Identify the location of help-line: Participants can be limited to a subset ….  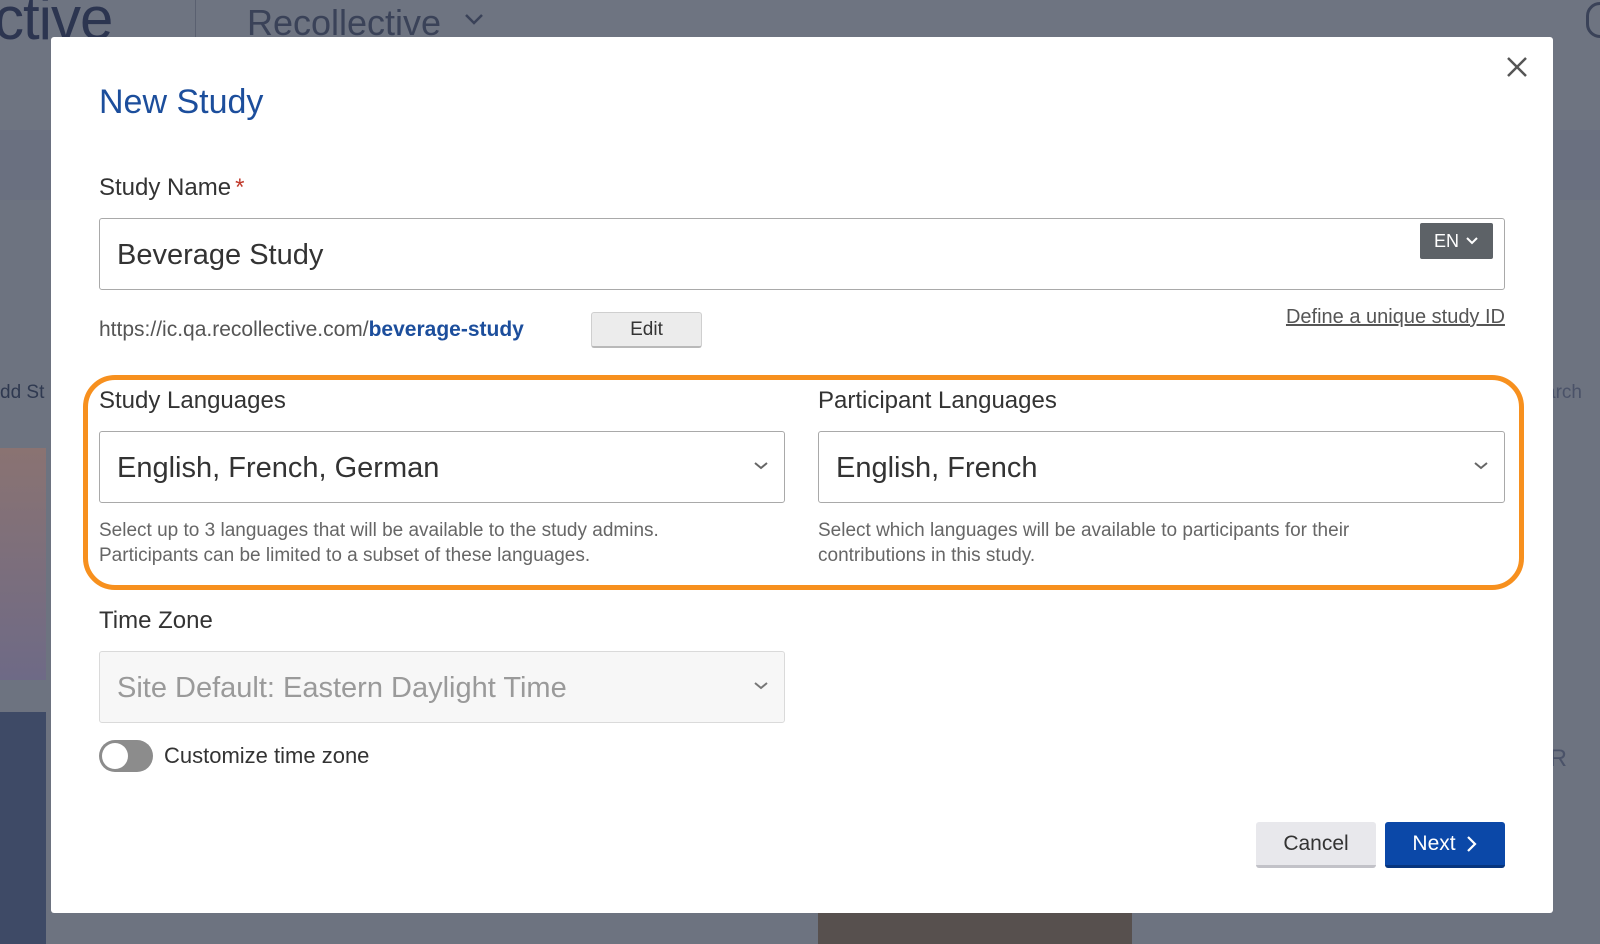
(345, 555).